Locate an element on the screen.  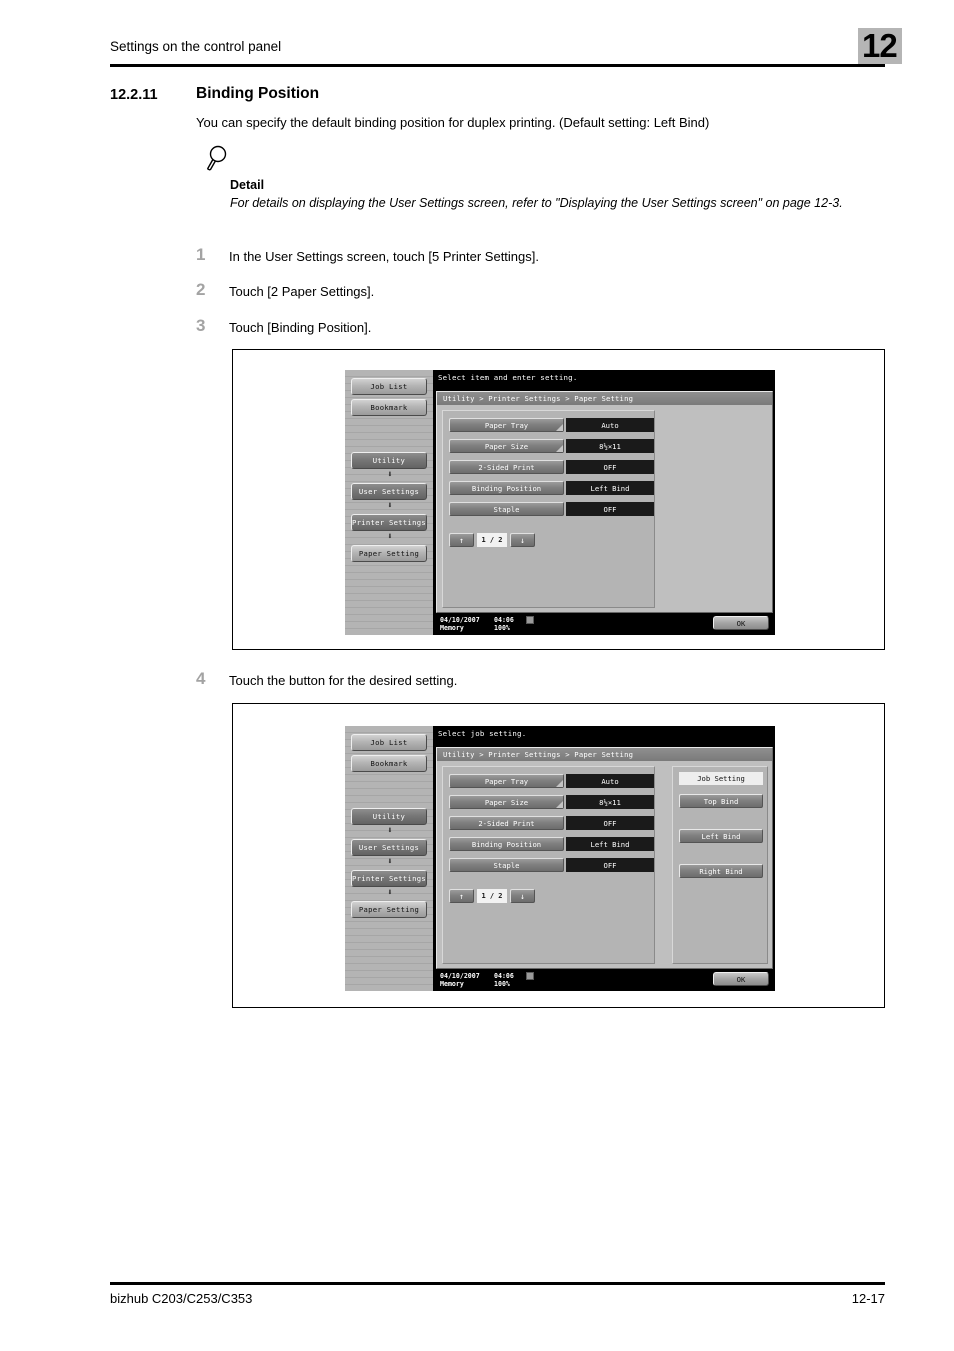
fig1-bookmark-button: Bookmark is located at coordinates (389, 407).